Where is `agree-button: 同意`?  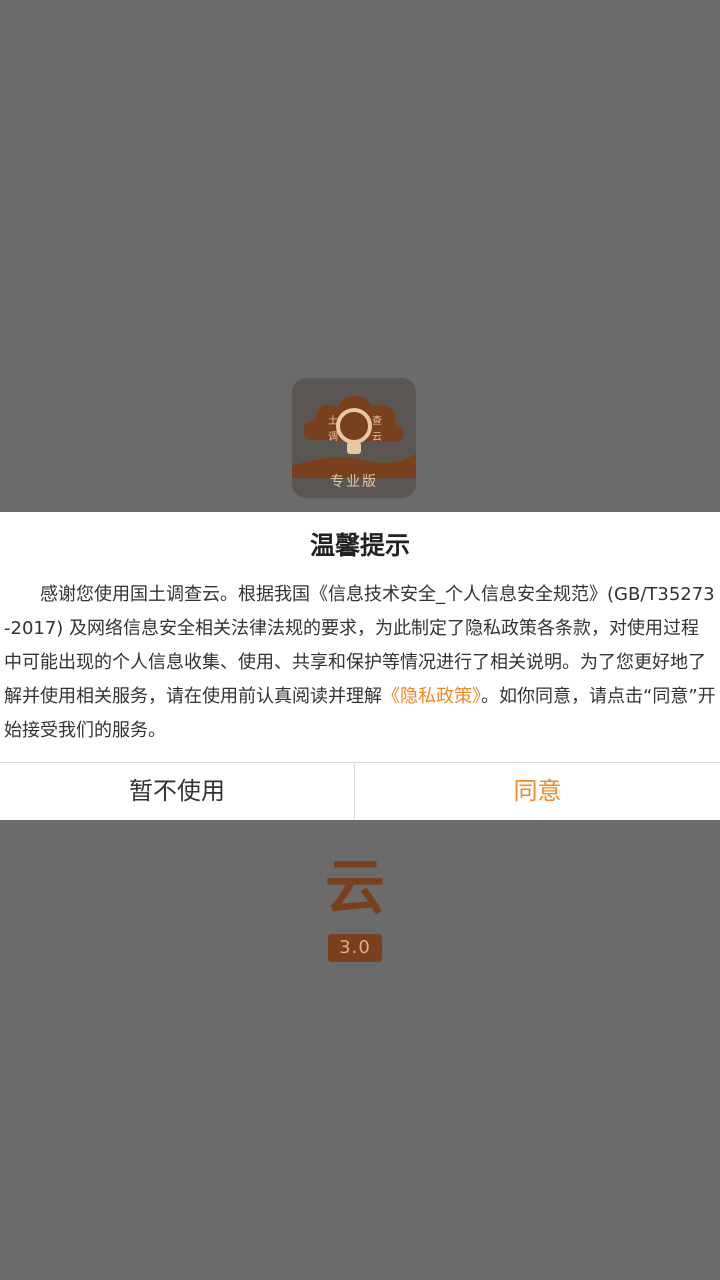 agree-button: 同意 is located at coordinates (537, 791).